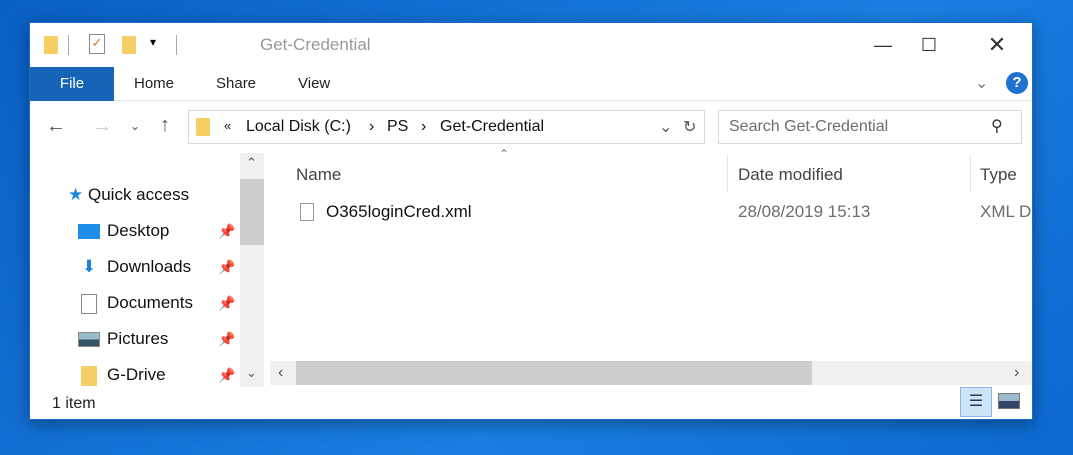  What do you see at coordinates (135, 303) in the screenshot?
I see `nav-item-documents: Documents` at bounding box center [135, 303].